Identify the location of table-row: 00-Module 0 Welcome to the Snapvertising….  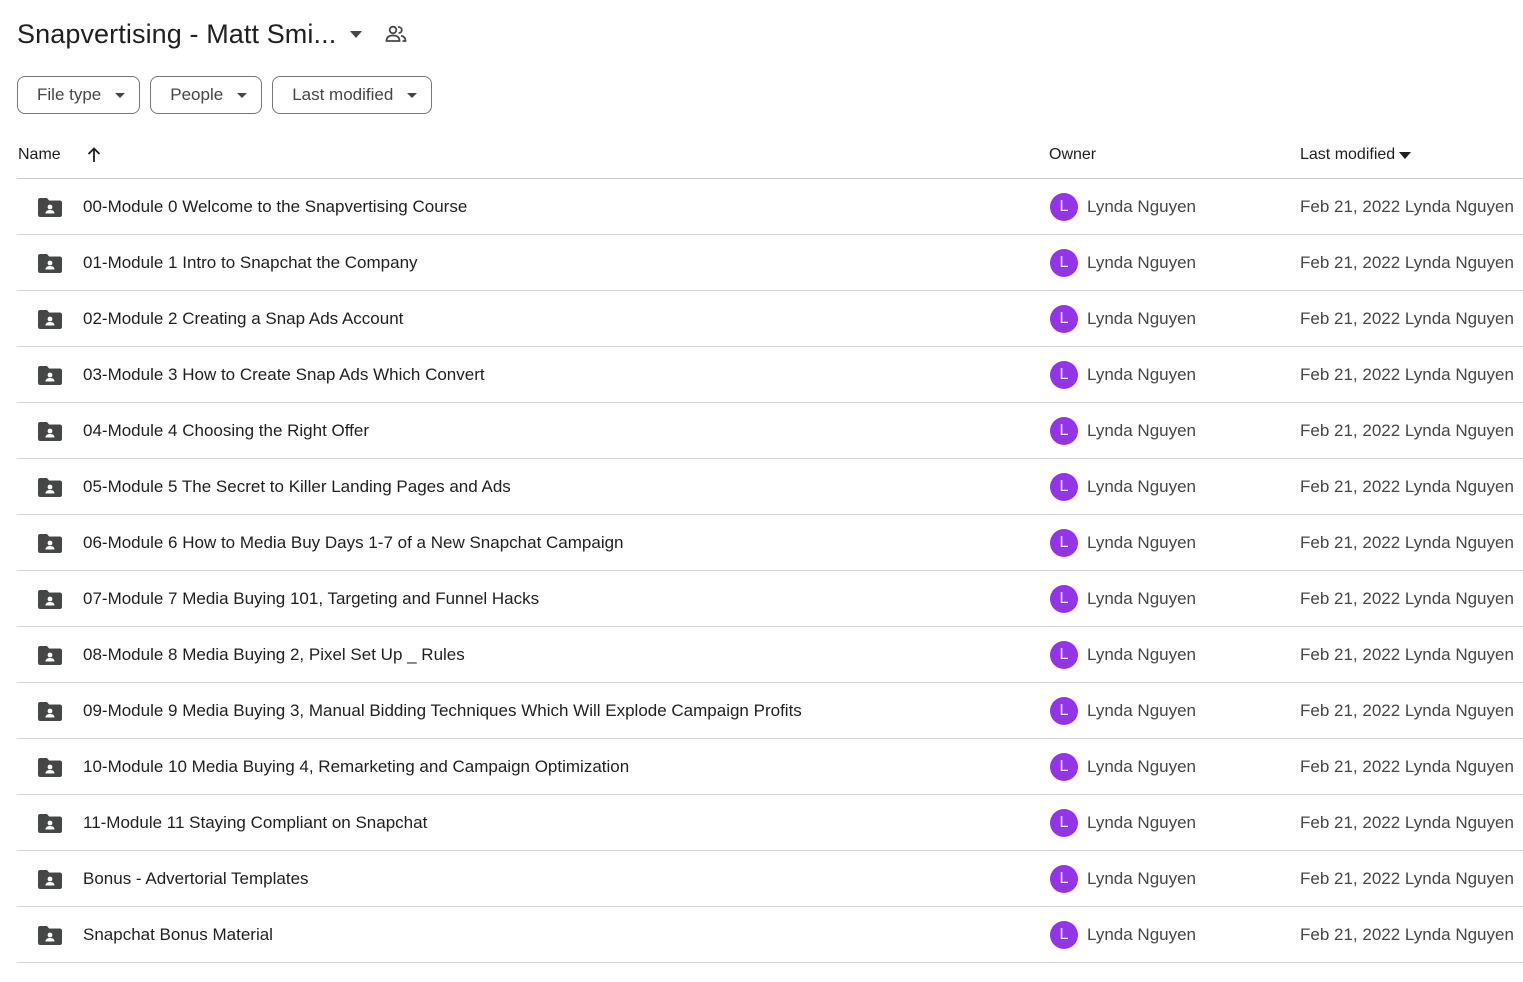
(770, 207).